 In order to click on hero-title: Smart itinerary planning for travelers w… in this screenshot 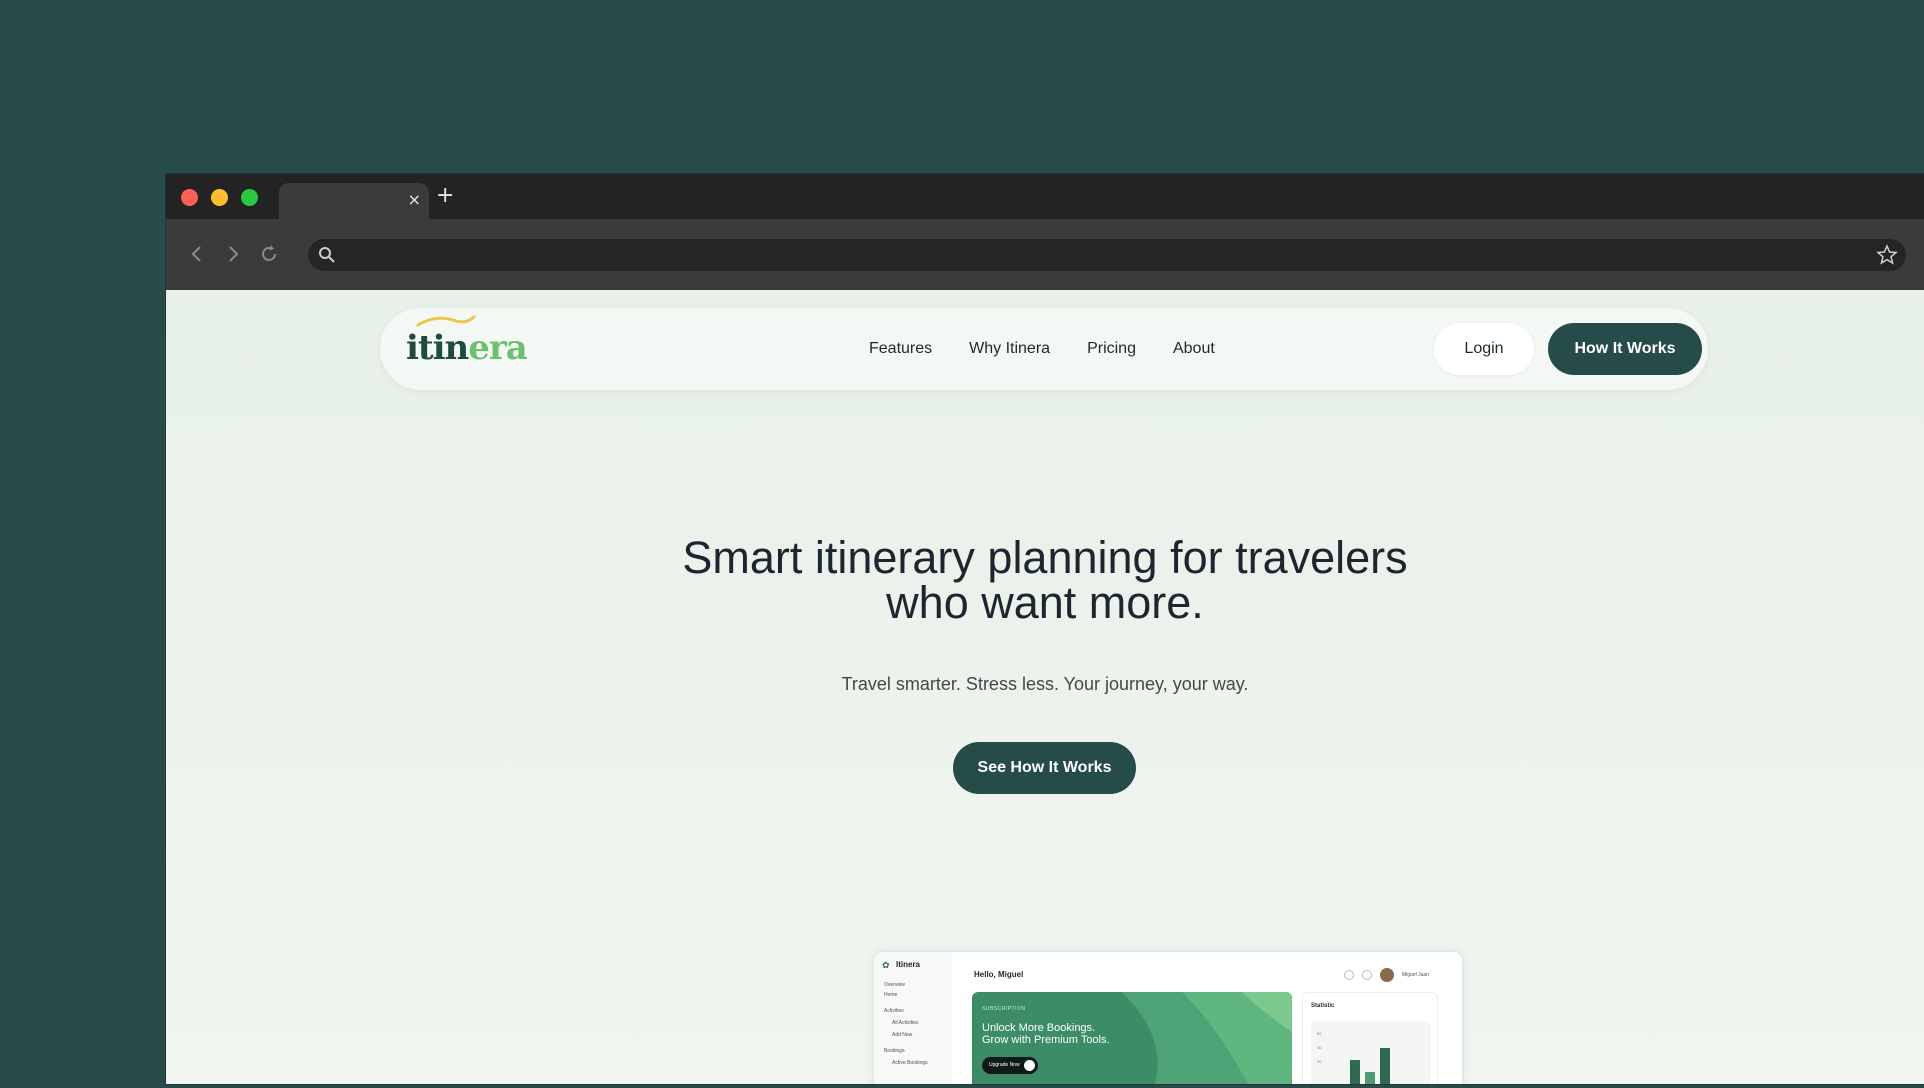, I will do `click(1045, 580)`.